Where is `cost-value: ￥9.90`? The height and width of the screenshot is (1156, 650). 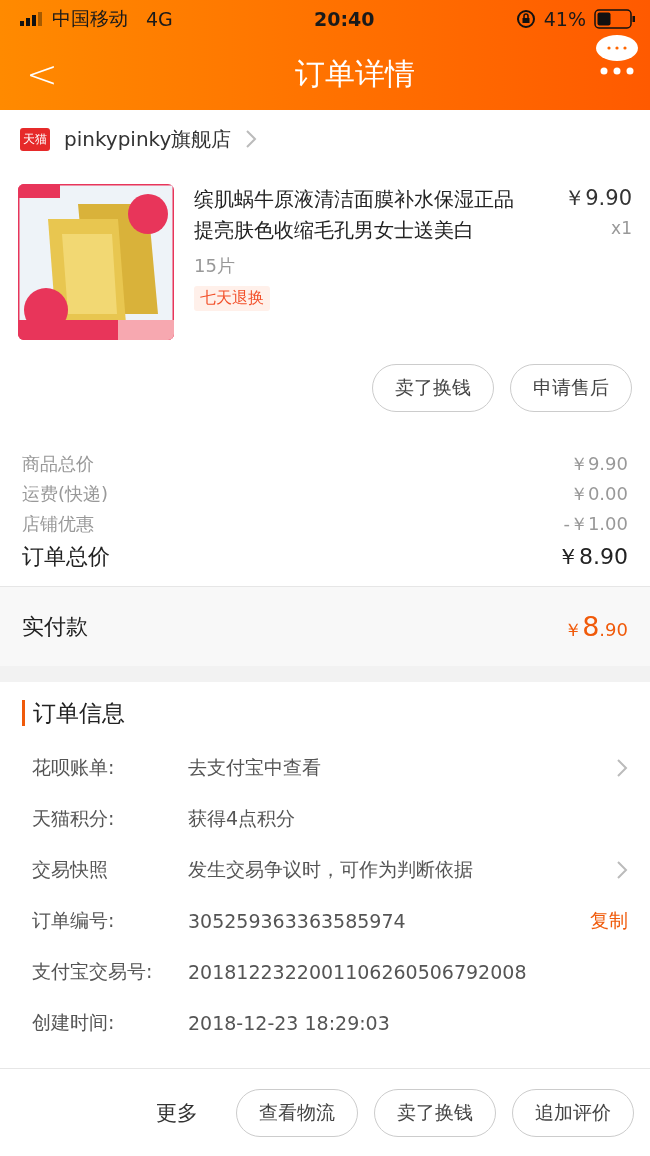 cost-value: ￥9.90 is located at coordinates (598, 464).